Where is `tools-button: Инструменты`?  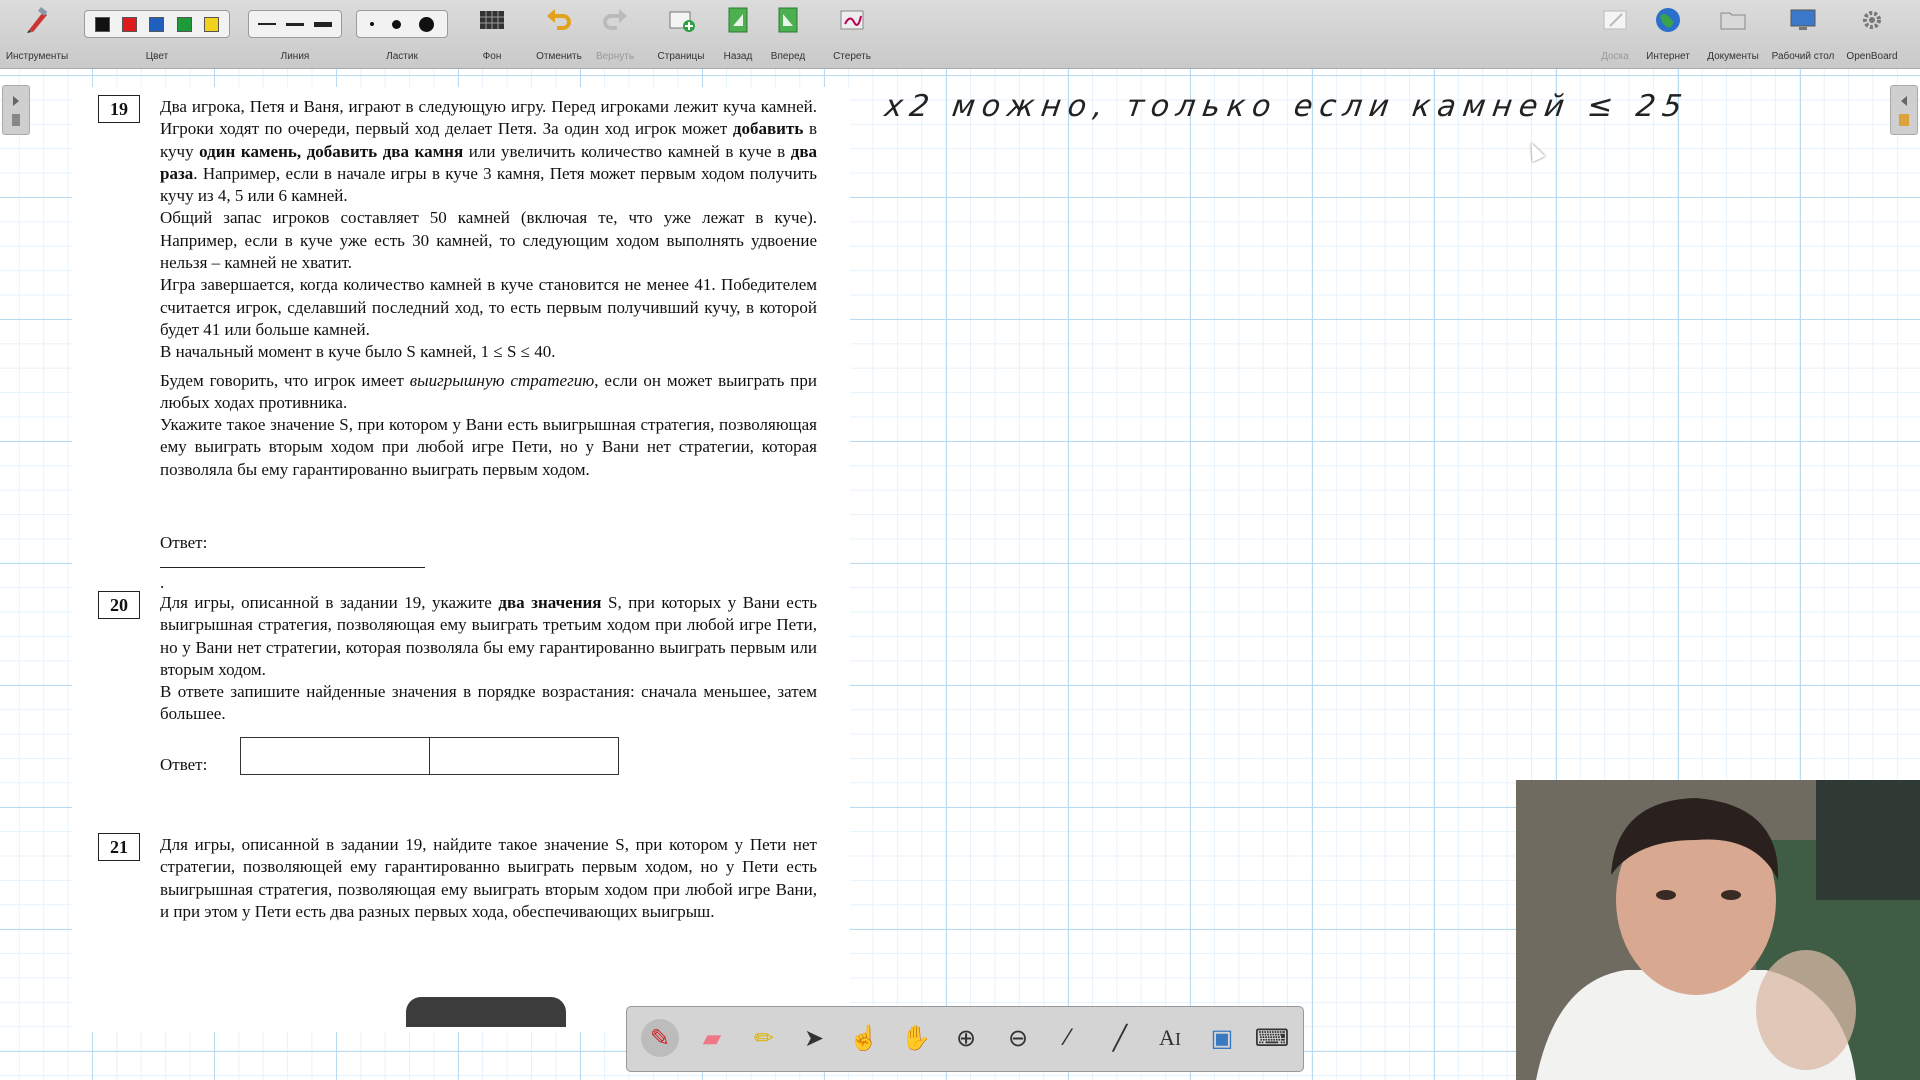
tools-button: Инструменты is located at coordinates (37, 34).